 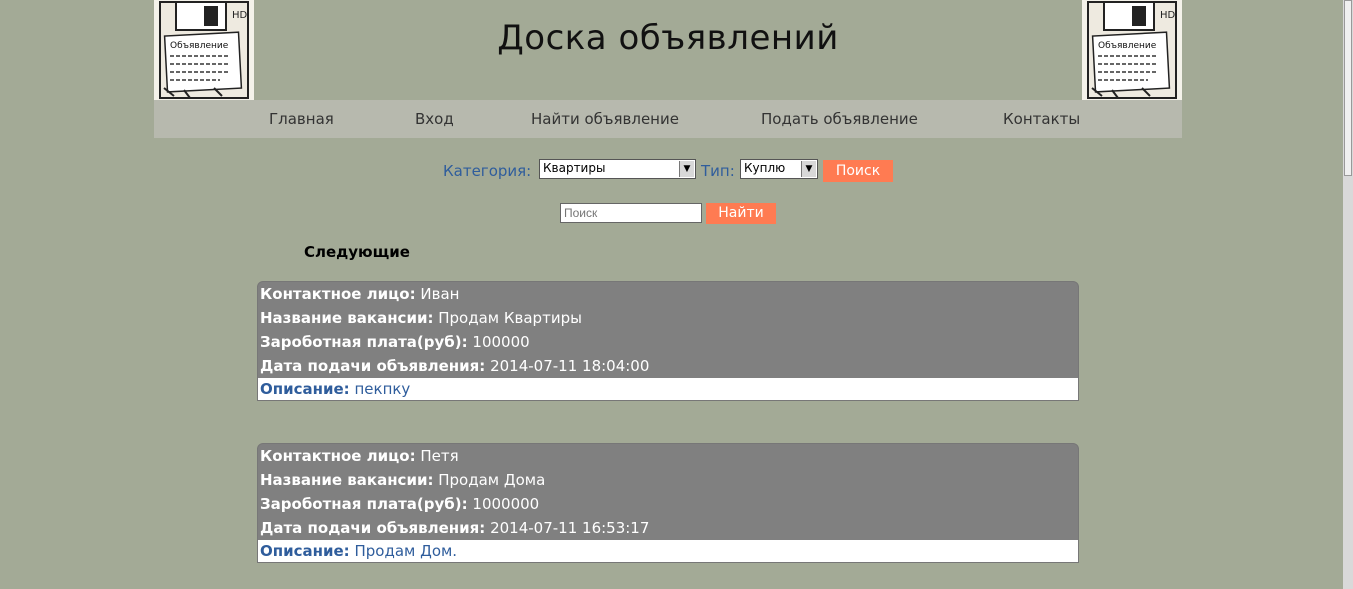 I want to click on next-label: Следующие, so click(x=357, y=252).